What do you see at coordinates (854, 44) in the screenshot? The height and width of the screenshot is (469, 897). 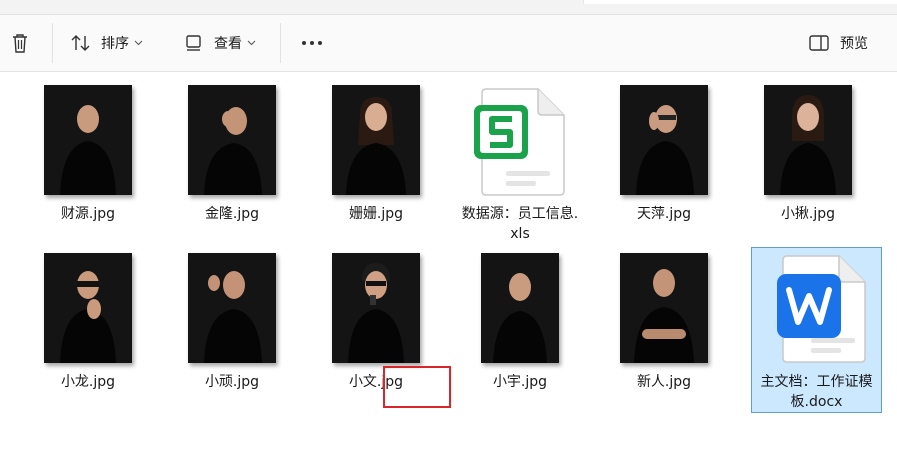 I see `preview-label: 预览` at bounding box center [854, 44].